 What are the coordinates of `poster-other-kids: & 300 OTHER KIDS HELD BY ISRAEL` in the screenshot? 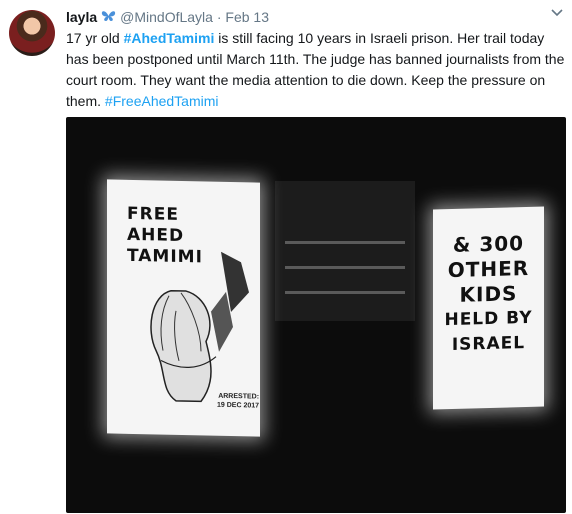 It's located at (488, 308).